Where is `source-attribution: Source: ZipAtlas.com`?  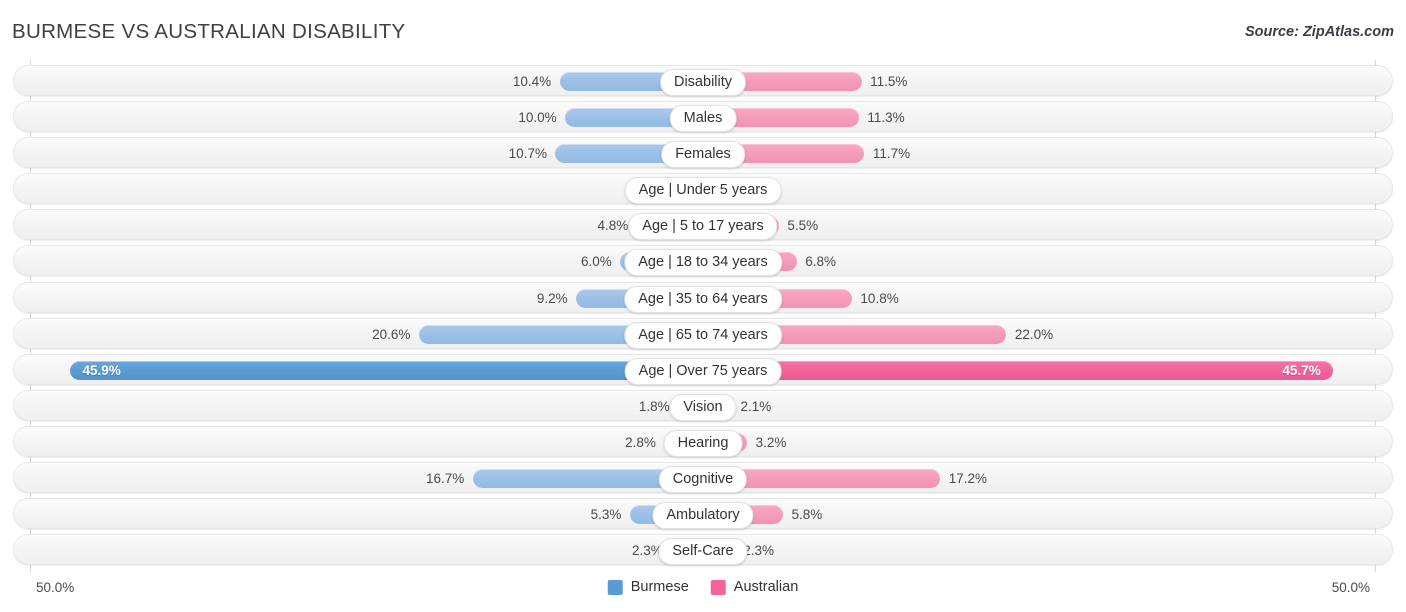
source-attribution: Source: ZipAtlas.com is located at coordinates (1319, 32).